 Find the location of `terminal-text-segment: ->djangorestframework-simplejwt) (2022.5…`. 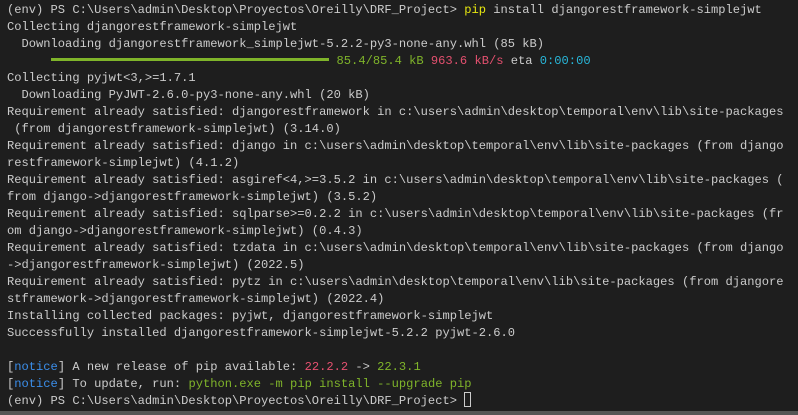

terminal-text-segment: ->djangorestframework-simplejwt) (2022.5… is located at coordinates (156, 265).